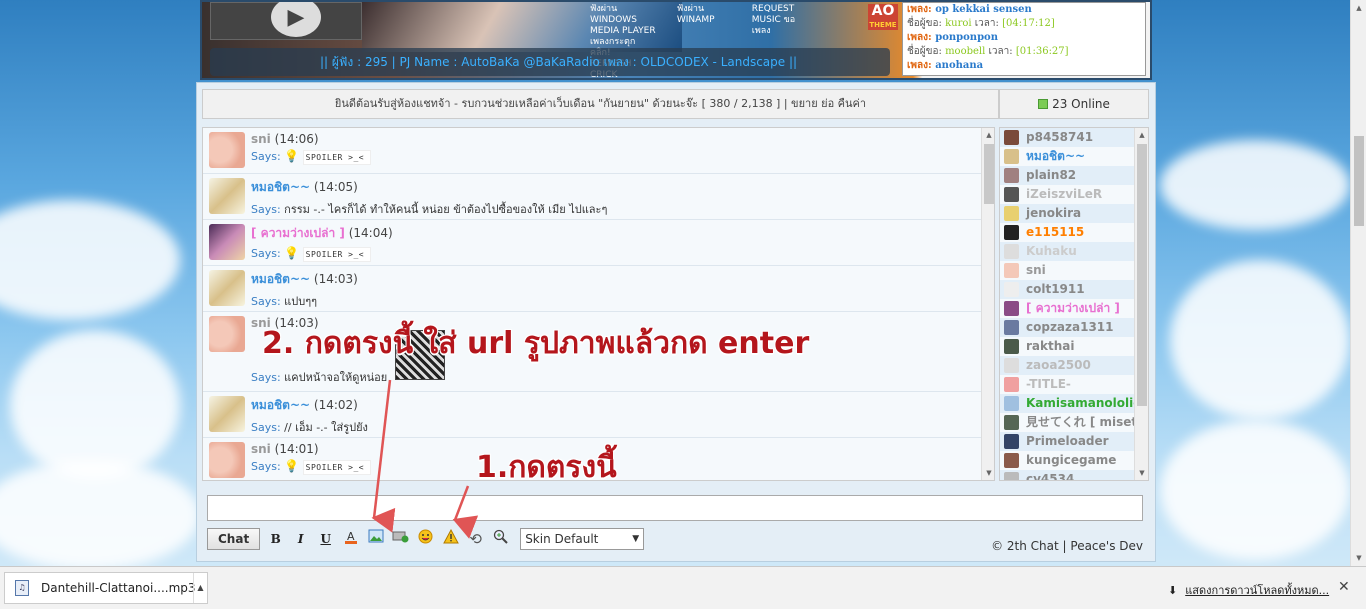 This screenshot has width=1366, height=609. Describe the element at coordinates (350, 539) in the screenshot. I see `font-color-icon: A` at that location.